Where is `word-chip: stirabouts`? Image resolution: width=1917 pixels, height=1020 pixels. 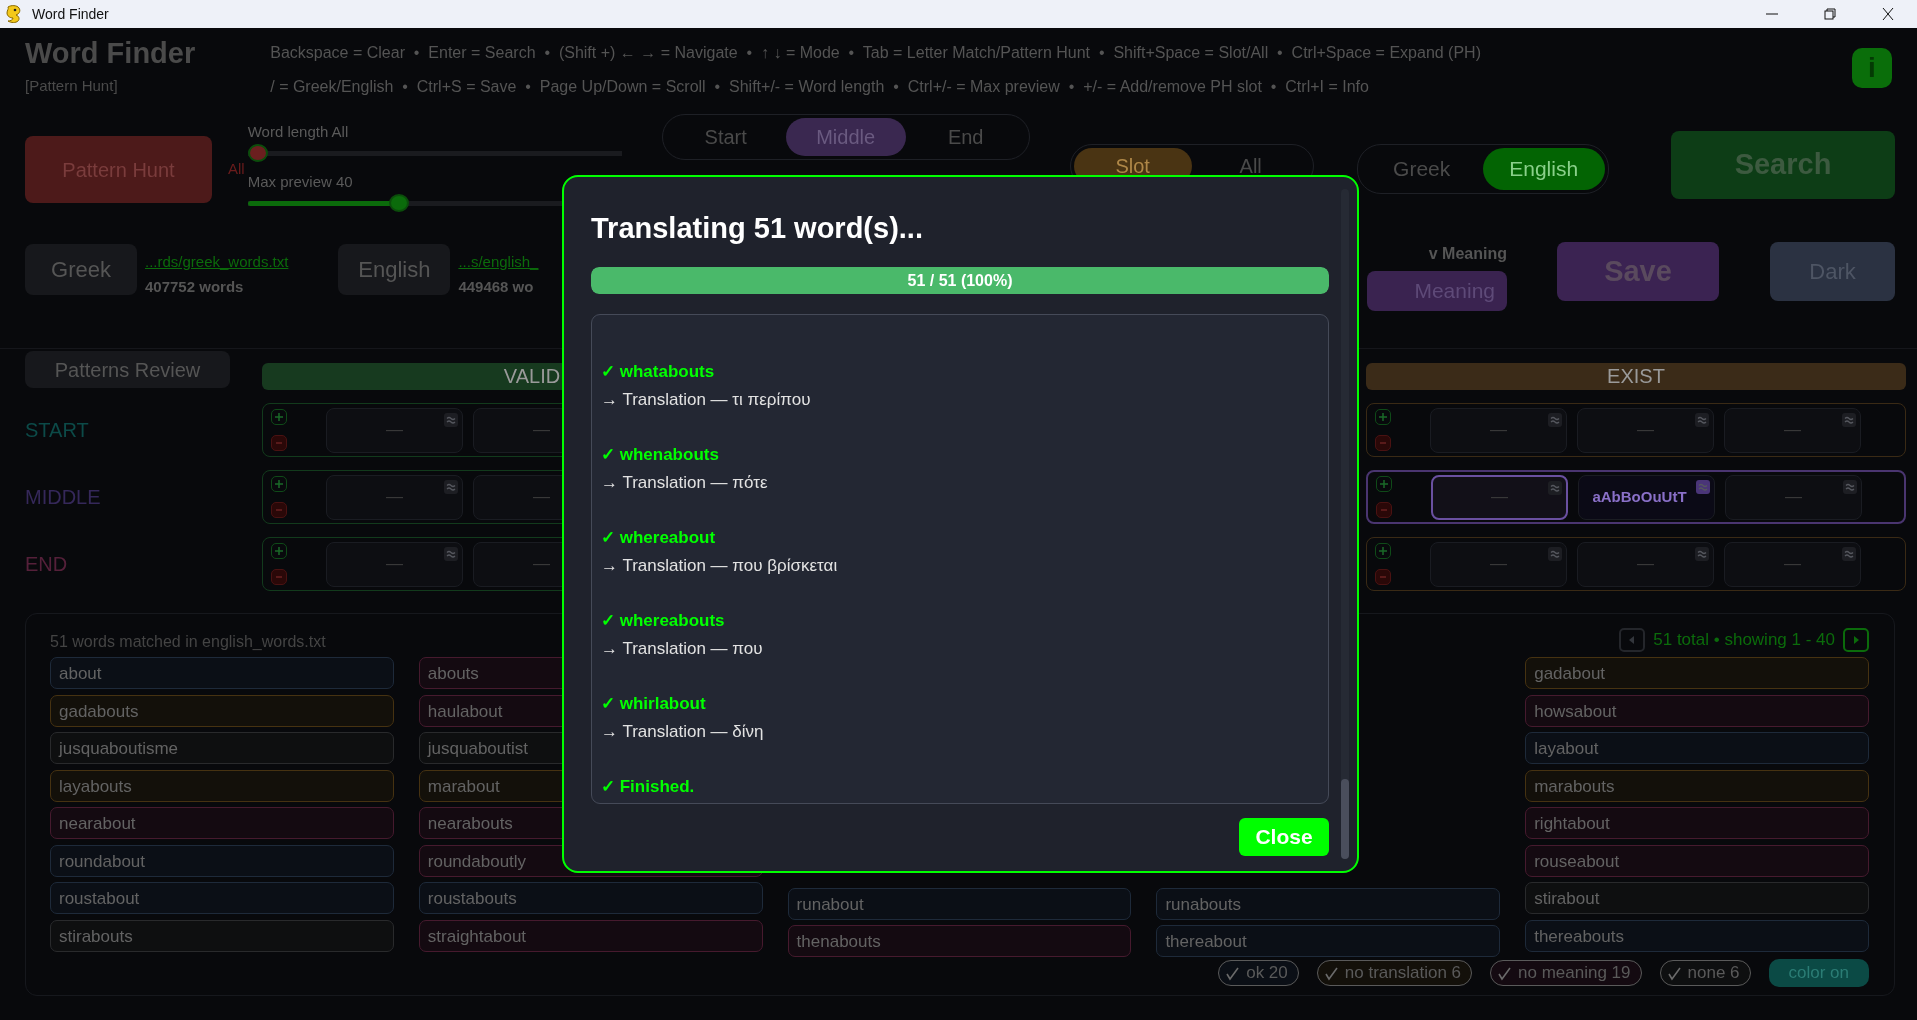
word-chip: stirabouts is located at coordinates (222, 935).